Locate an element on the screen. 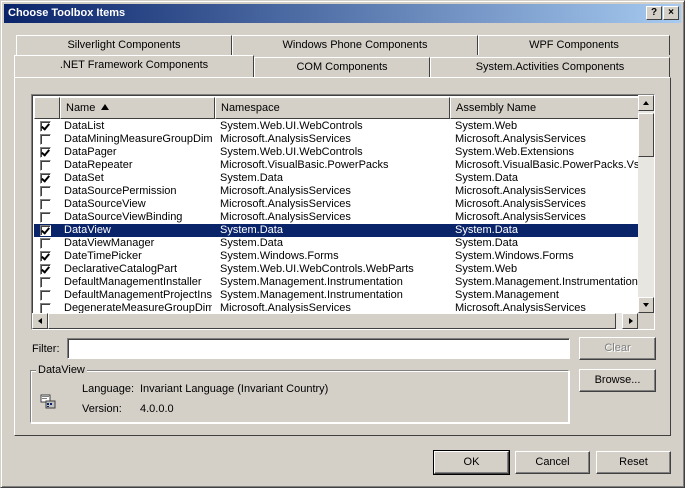 The width and height of the screenshot is (685, 488). horizontal-scrollbar is located at coordinates (335, 321).